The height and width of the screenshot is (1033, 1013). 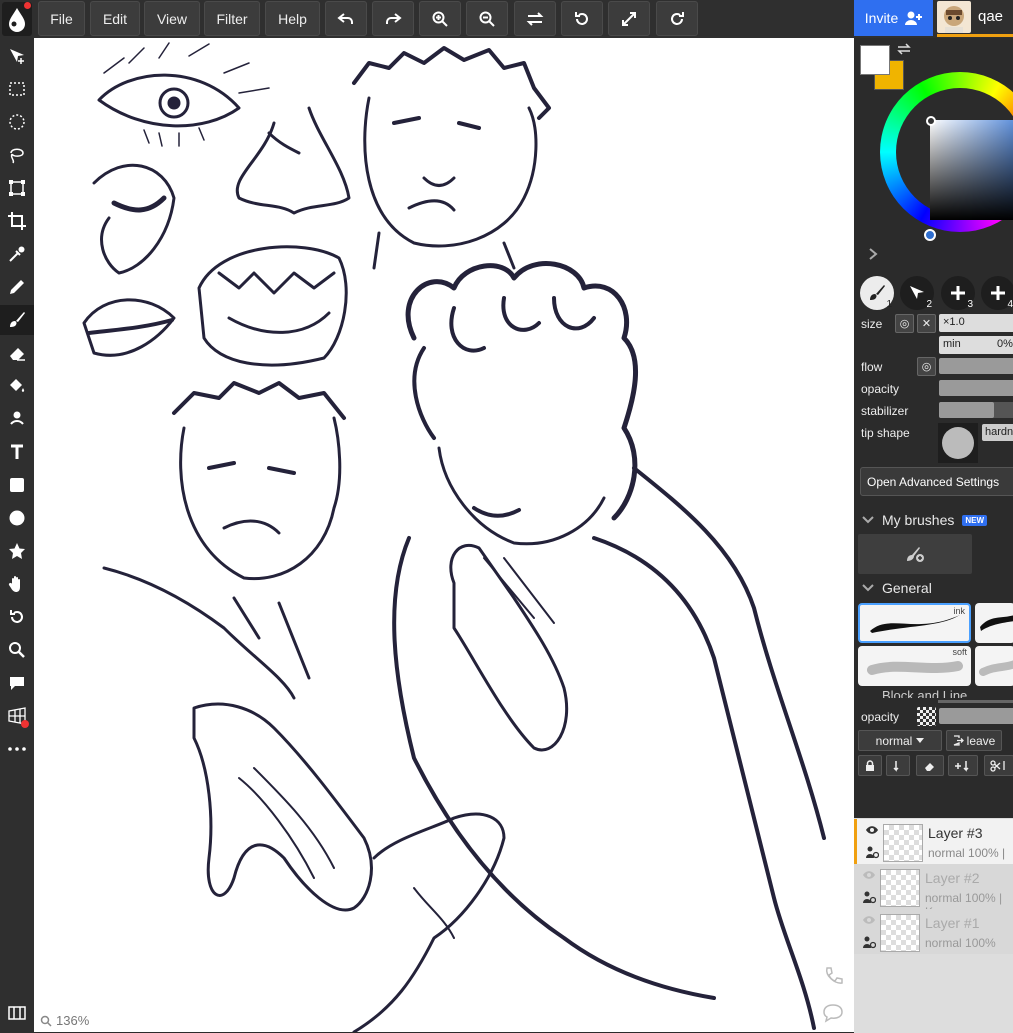 What do you see at coordinates (868, 520) in the screenshot?
I see `chevron-down-icon` at bounding box center [868, 520].